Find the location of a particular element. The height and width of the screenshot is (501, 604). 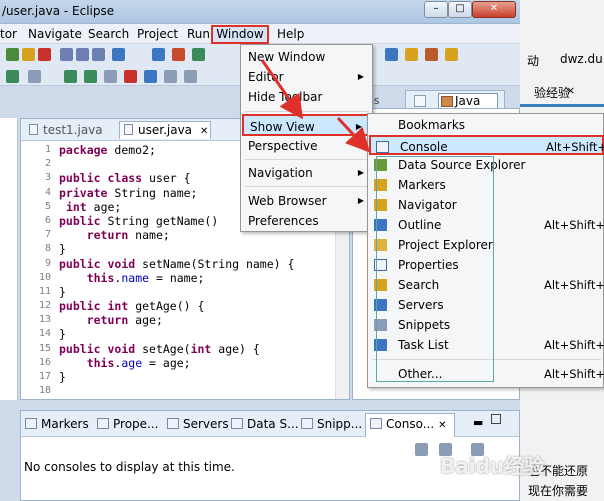

arrow-to-show-view is located at coordinates (282, 89).